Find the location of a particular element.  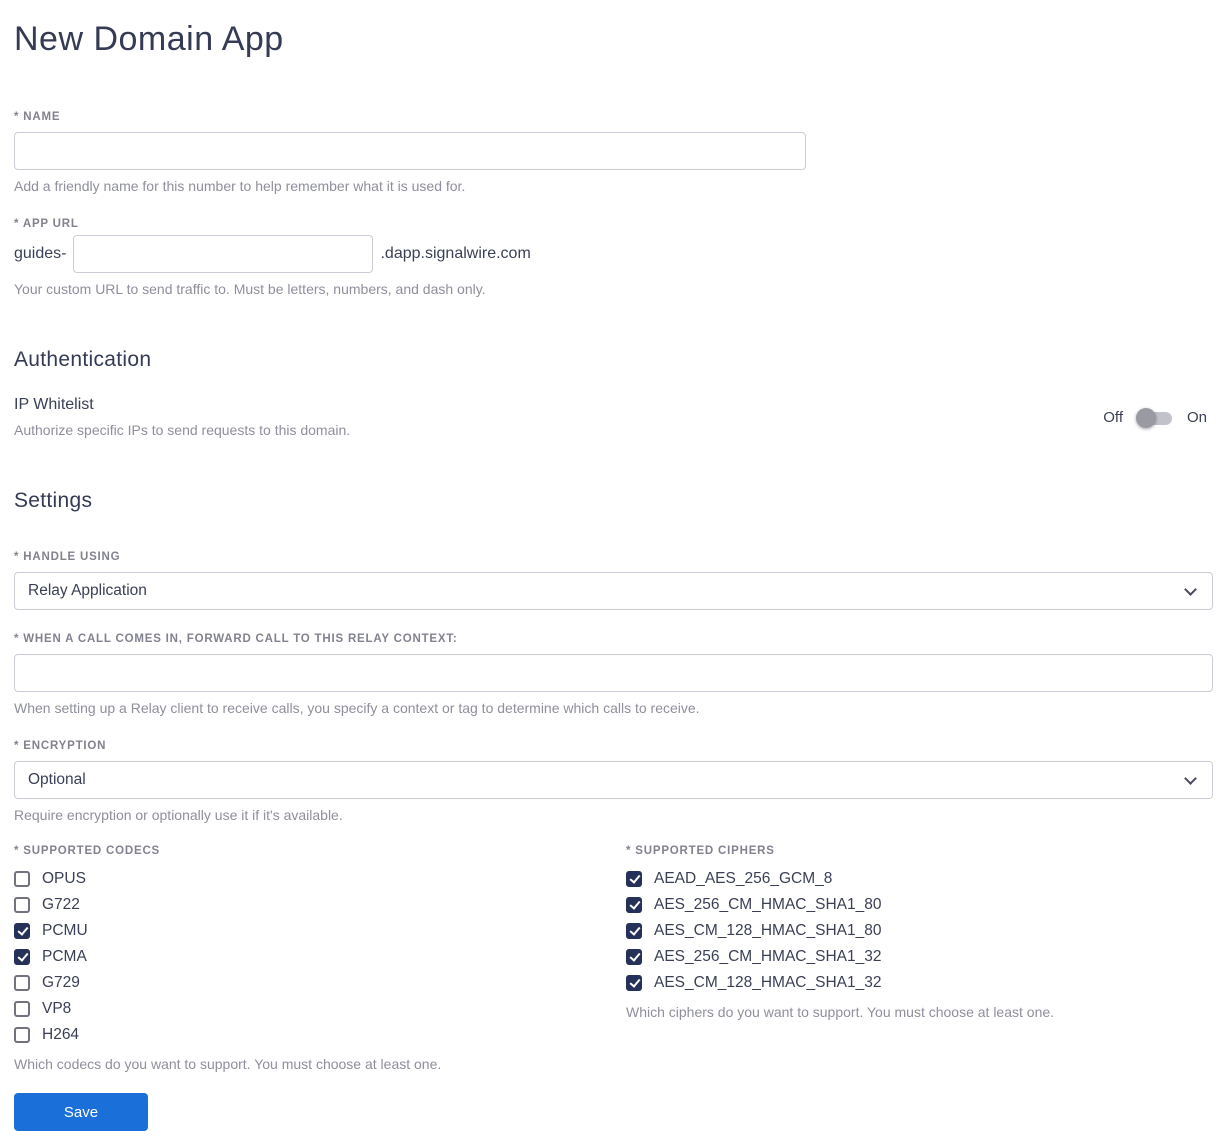

checkbox-label: AEAD_AES_256_GCM_8 is located at coordinates (743, 878).